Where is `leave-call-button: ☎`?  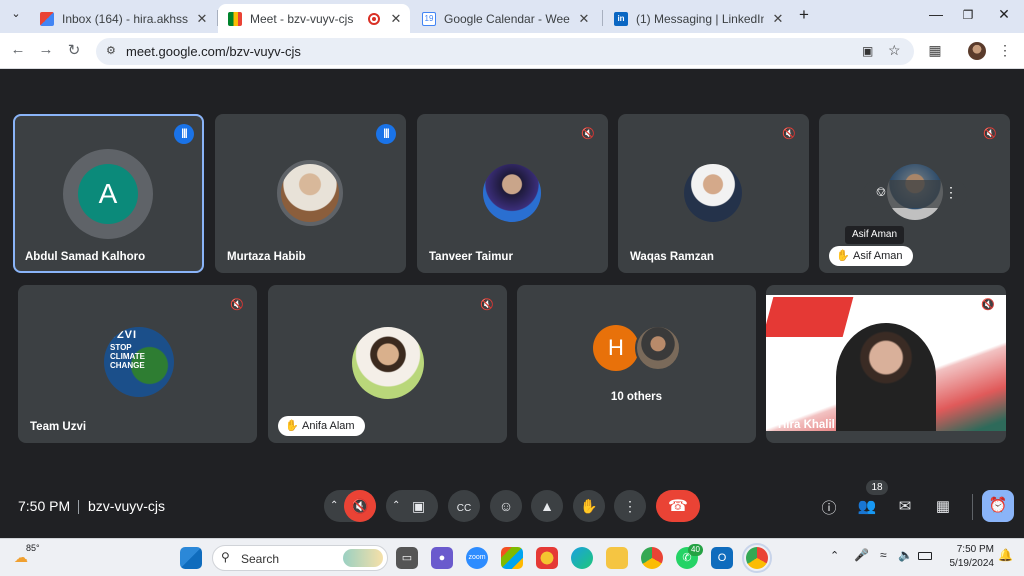
leave-call-button: ☎ is located at coordinates (678, 506).